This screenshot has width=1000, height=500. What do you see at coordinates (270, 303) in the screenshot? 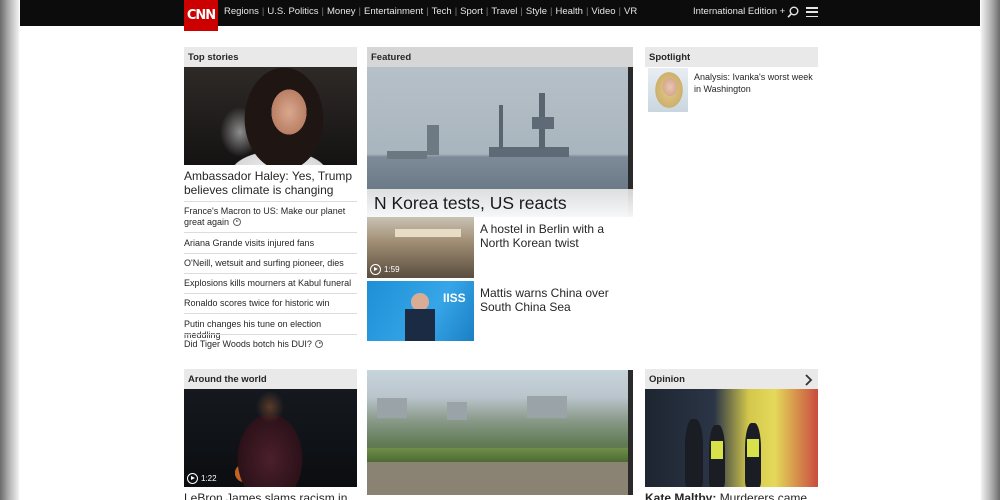
I see `list-item: Ronaldo scores twice for historic win` at bounding box center [270, 303].